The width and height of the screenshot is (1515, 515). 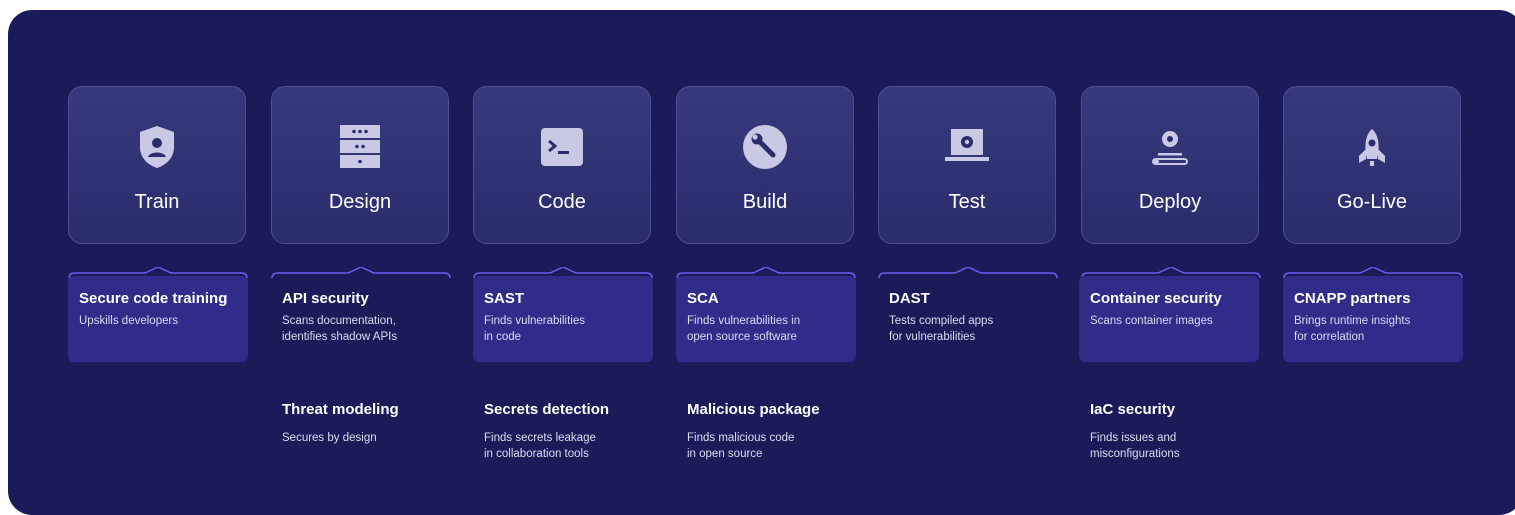 What do you see at coordinates (1170, 148) in the screenshot?
I see `gear-progress-icon` at bounding box center [1170, 148].